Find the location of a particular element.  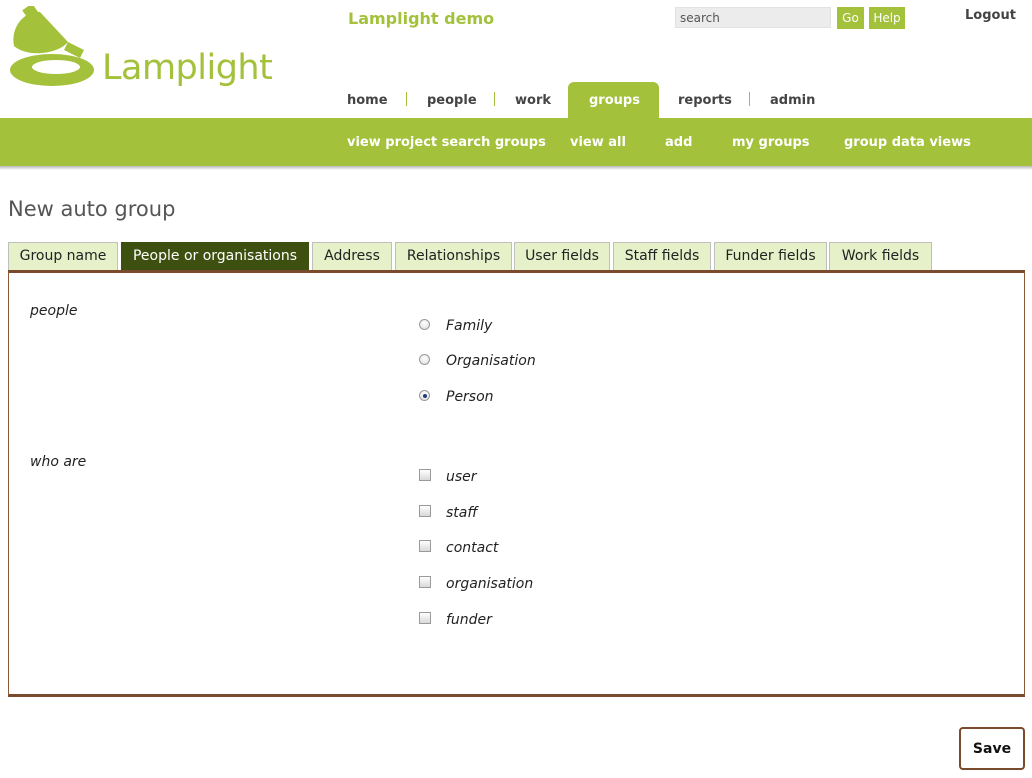

tab-funder-fields: Funder fields is located at coordinates (770, 256).